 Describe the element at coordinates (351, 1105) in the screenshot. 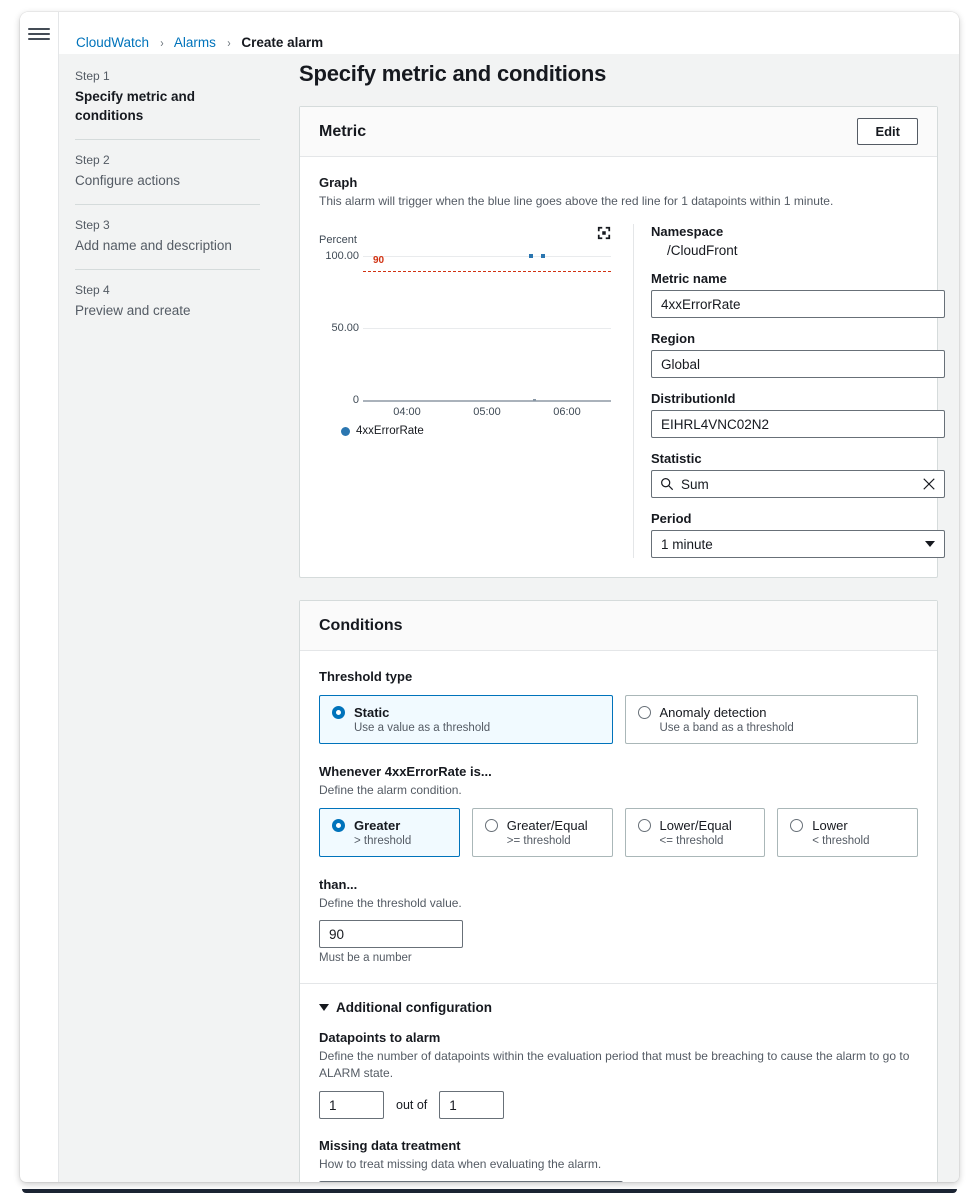

I see `datapoints-input` at that location.